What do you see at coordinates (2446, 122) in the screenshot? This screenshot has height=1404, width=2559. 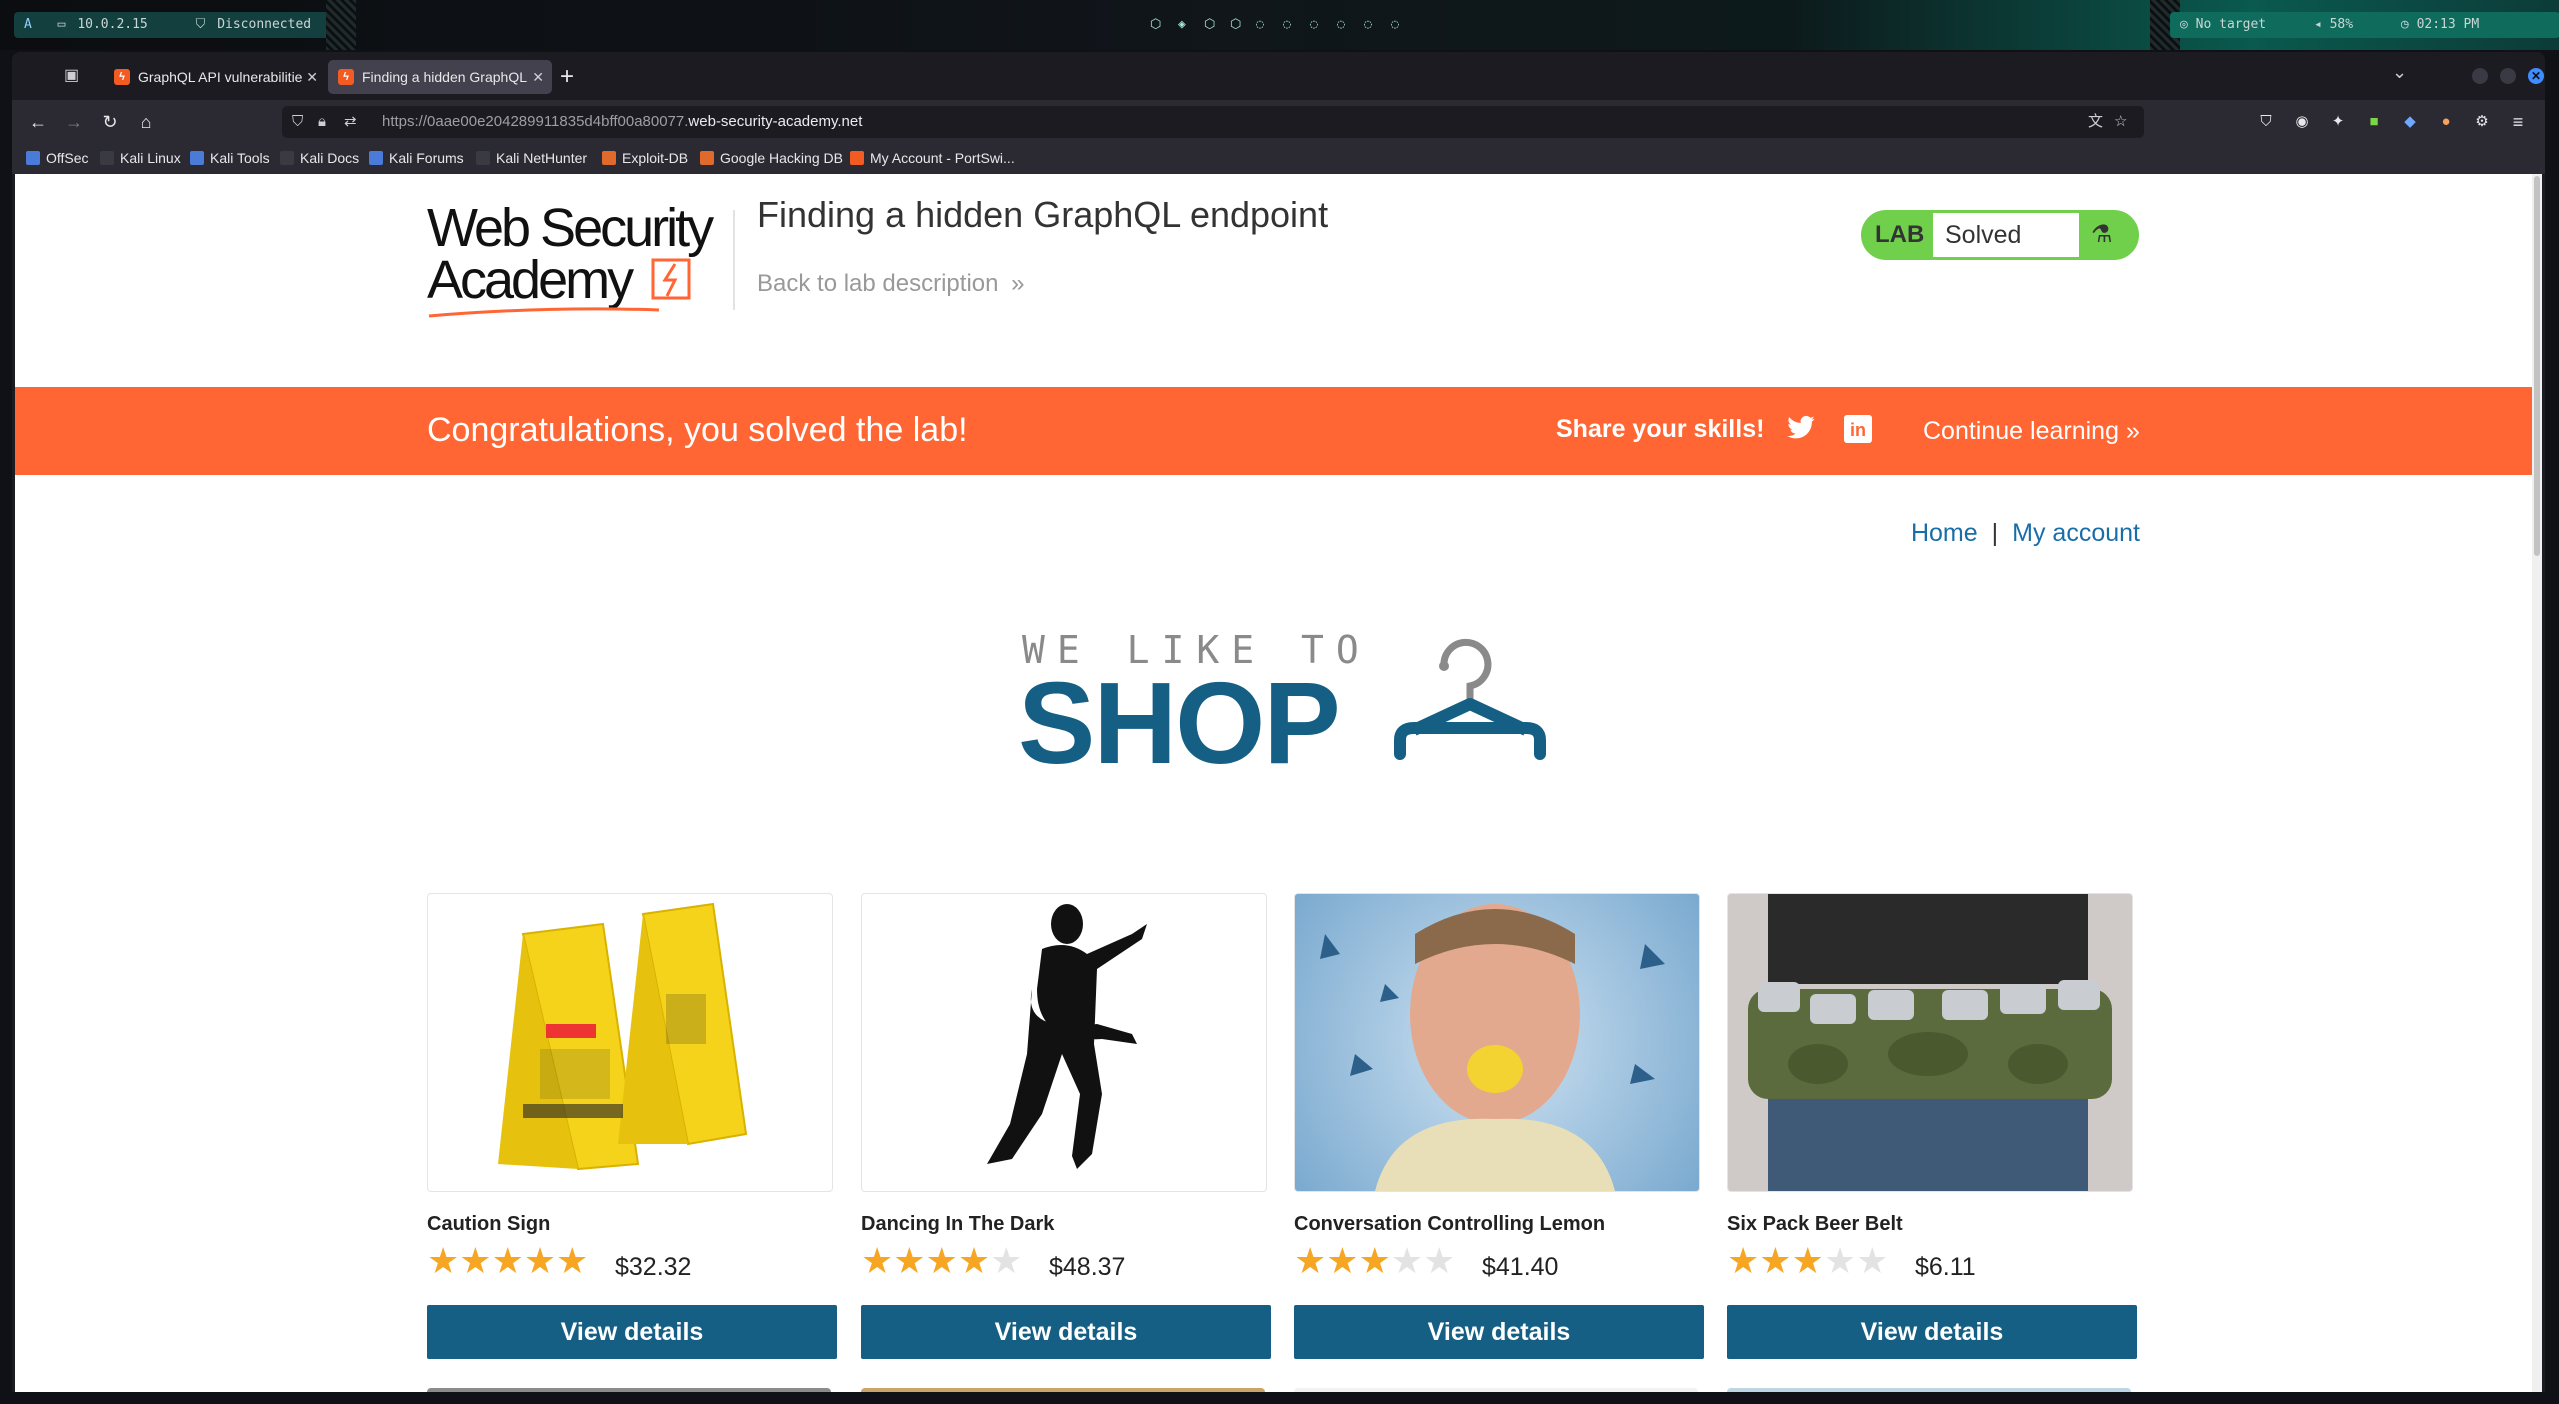 I see `extension-orange-icon: ●` at bounding box center [2446, 122].